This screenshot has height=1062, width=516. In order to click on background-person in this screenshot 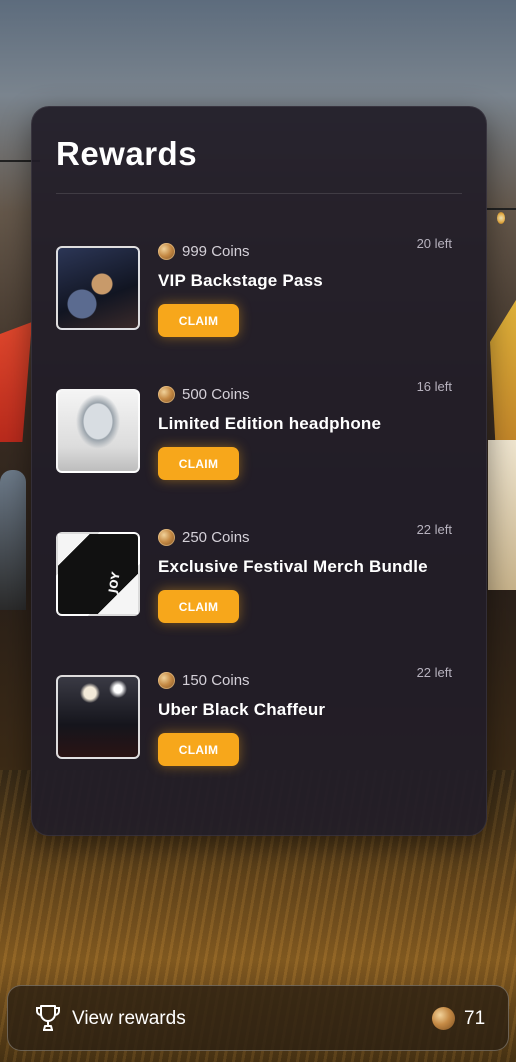, I will do `click(13, 540)`.